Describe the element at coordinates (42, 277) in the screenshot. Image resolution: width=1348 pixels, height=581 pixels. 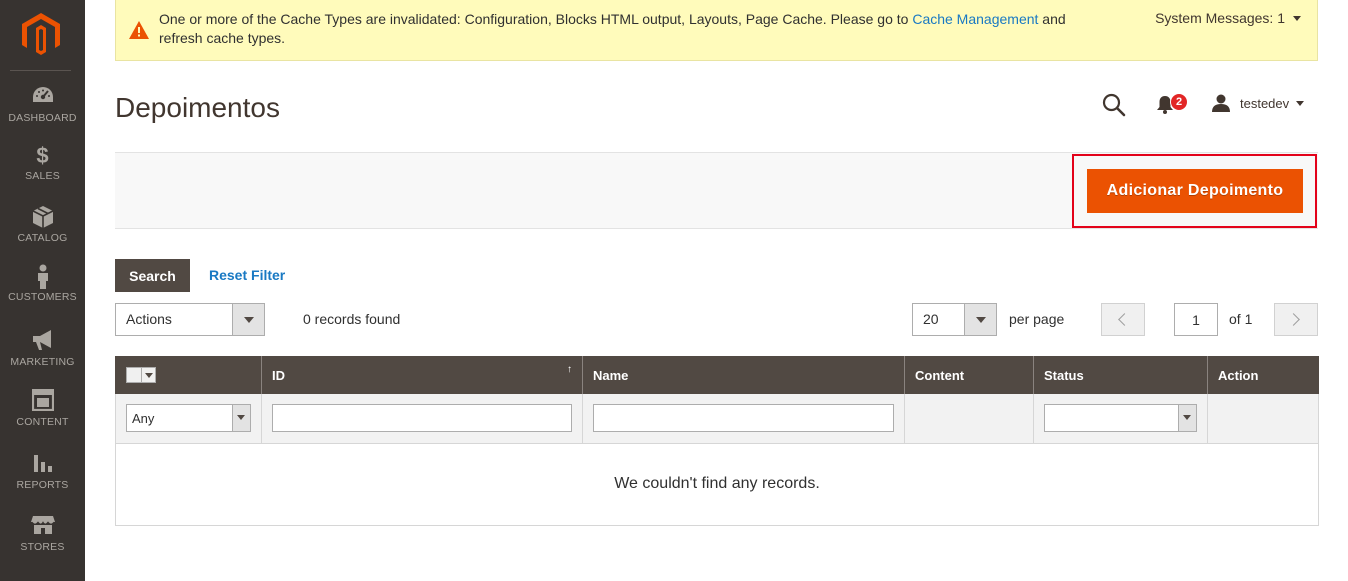
I see `person-icon` at that location.